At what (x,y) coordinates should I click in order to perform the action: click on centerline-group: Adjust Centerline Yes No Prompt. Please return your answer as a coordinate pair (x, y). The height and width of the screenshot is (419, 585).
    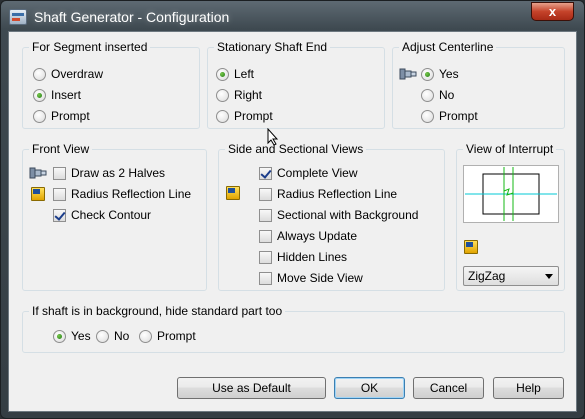
    Looking at the image, I should click on (478, 84).